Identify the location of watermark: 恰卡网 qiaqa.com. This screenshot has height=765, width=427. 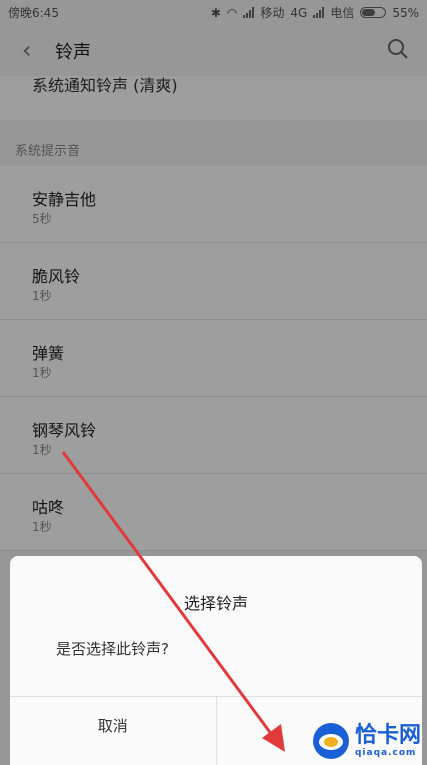
(366, 741).